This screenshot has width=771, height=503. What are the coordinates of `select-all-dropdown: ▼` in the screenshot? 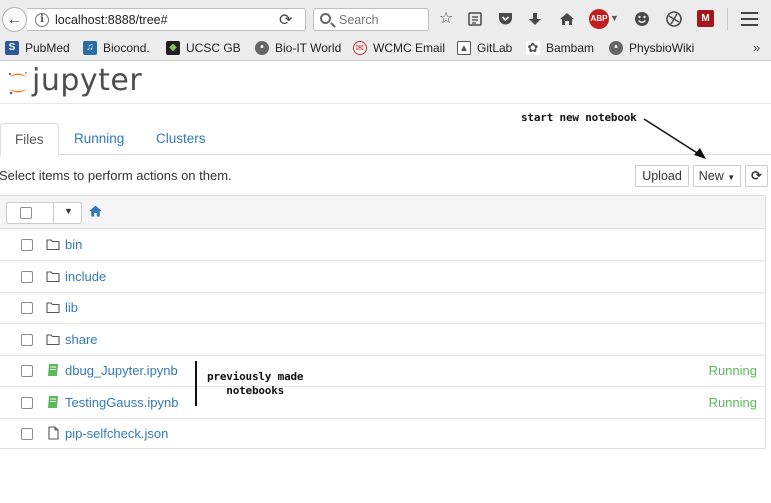 It's located at (44, 213).